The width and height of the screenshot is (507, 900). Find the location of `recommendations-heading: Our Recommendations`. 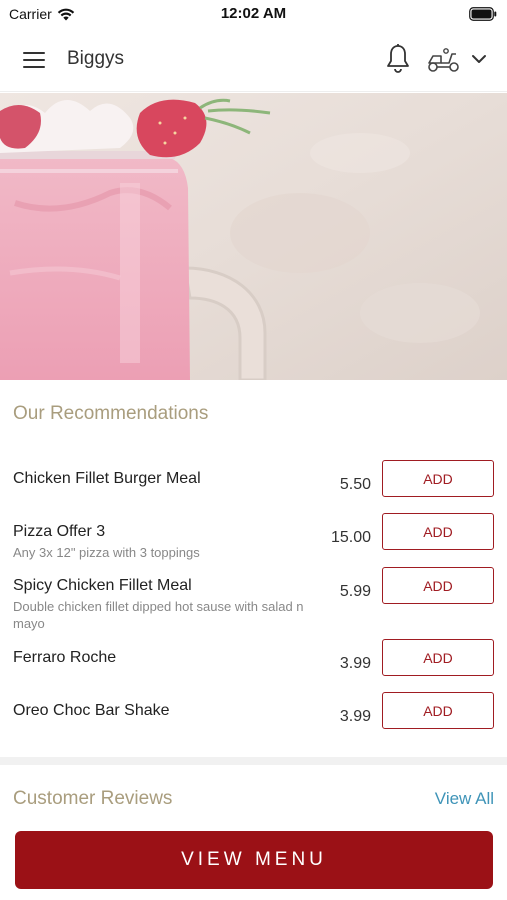

recommendations-heading: Our Recommendations is located at coordinates (111, 413).